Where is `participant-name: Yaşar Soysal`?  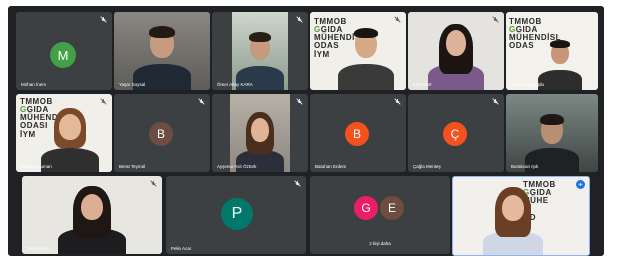 participant-name: Yaşar Soysal is located at coordinates (132, 84).